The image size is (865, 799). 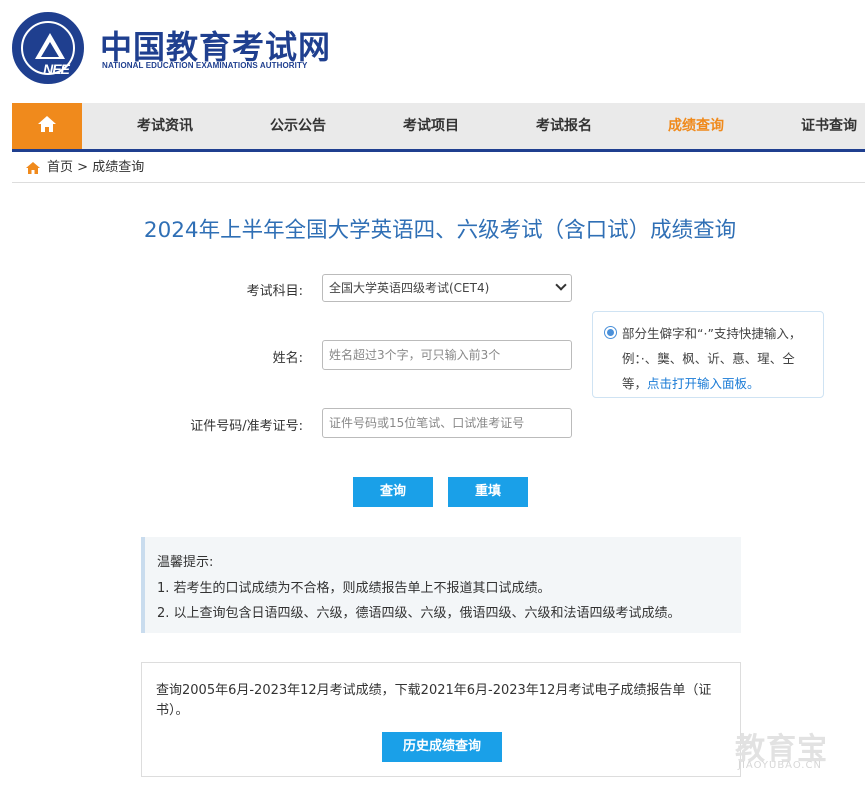 What do you see at coordinates (438, 182) in the screenshot?
I see `divider` at bounding box center [438, 182].